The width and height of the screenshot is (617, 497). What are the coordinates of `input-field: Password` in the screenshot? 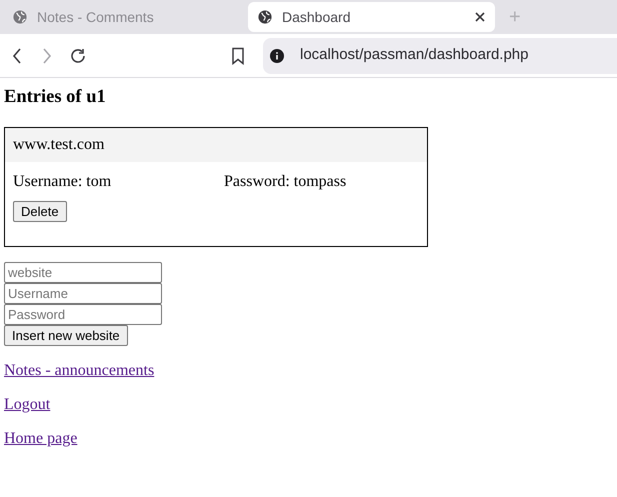 It's located at (83, 315).